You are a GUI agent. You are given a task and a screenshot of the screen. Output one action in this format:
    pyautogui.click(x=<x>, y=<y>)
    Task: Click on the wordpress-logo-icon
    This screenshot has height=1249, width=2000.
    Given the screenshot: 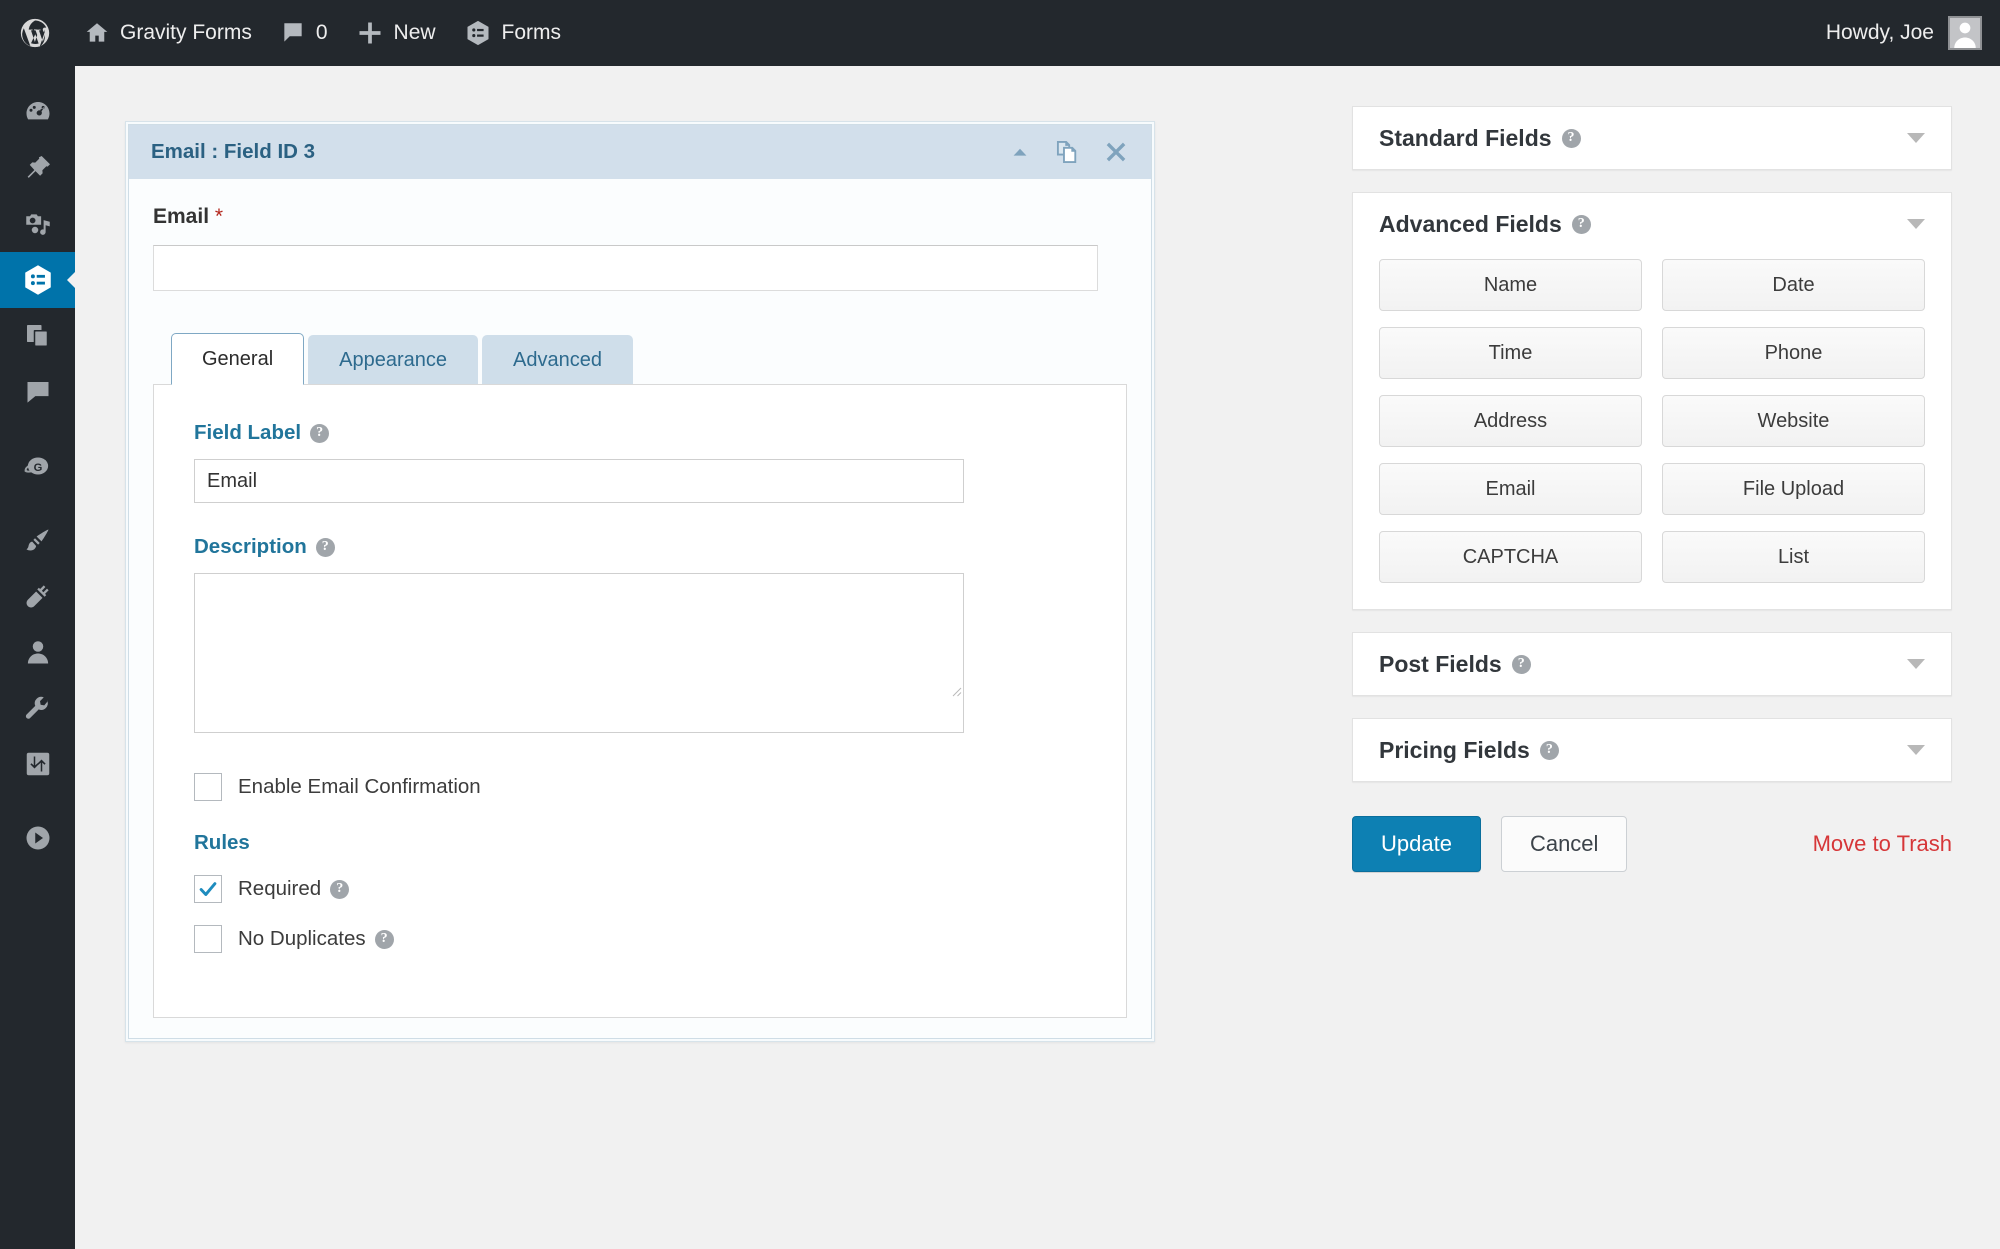 What is the action you would take?
    pyautogui.click(x=35, y=33)
    